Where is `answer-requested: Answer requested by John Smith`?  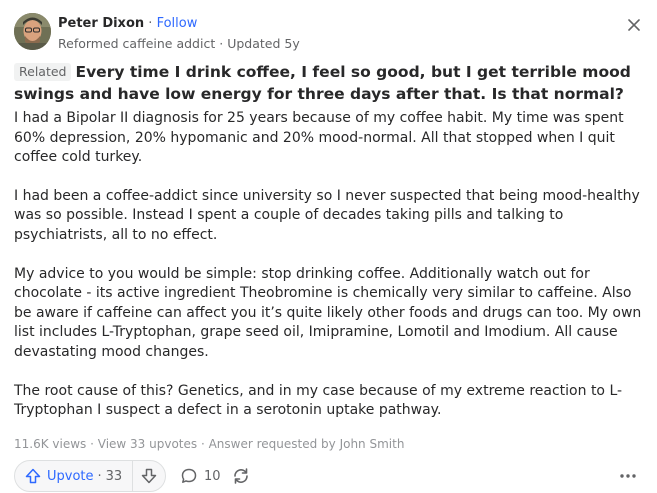 answer-requested: Answer requested by John Smith is located at coordinates (306, 444).